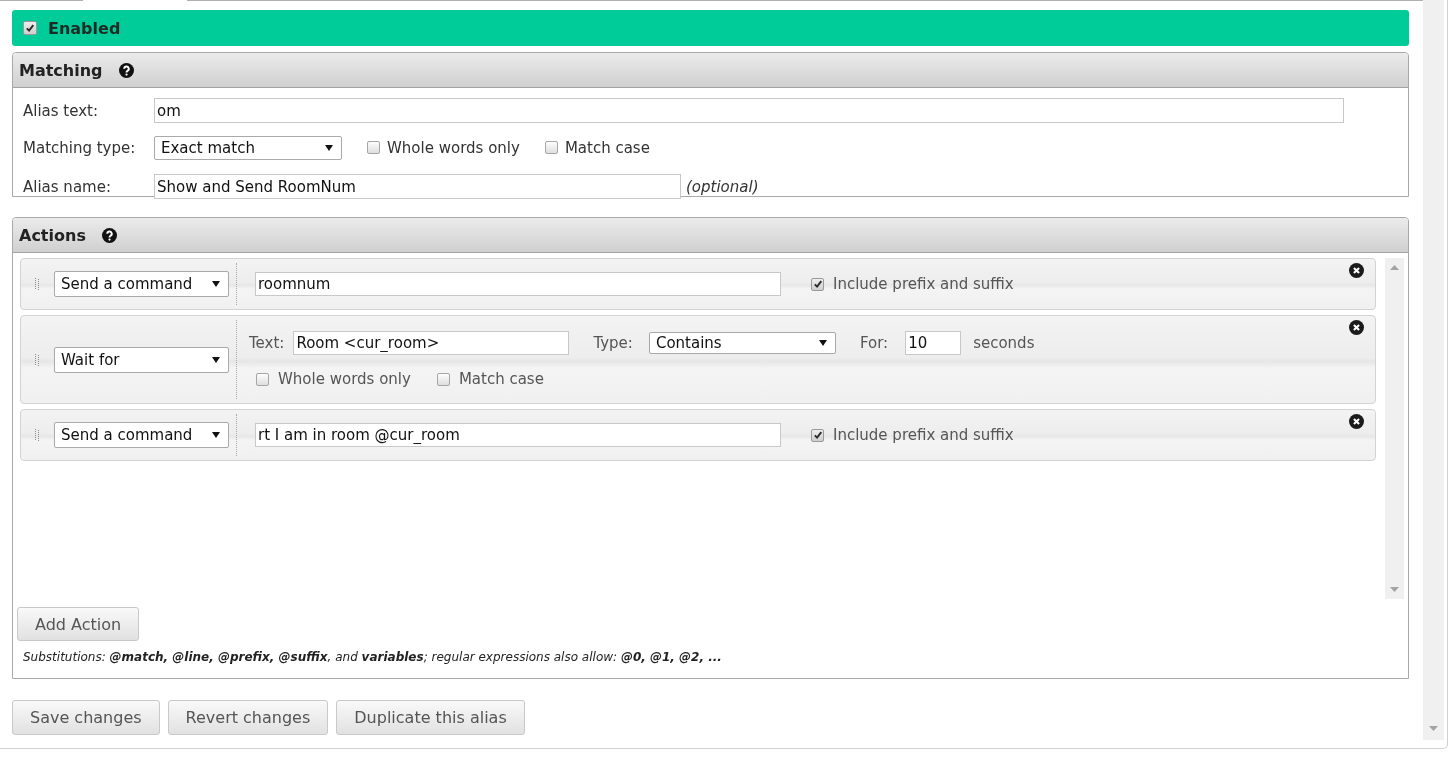 Image resolution: width=1455 pixels, height=757 pixels. Describe the element at coordinates (1004, 343) in the screenshot. I see `unit-label: seconds` at that location.